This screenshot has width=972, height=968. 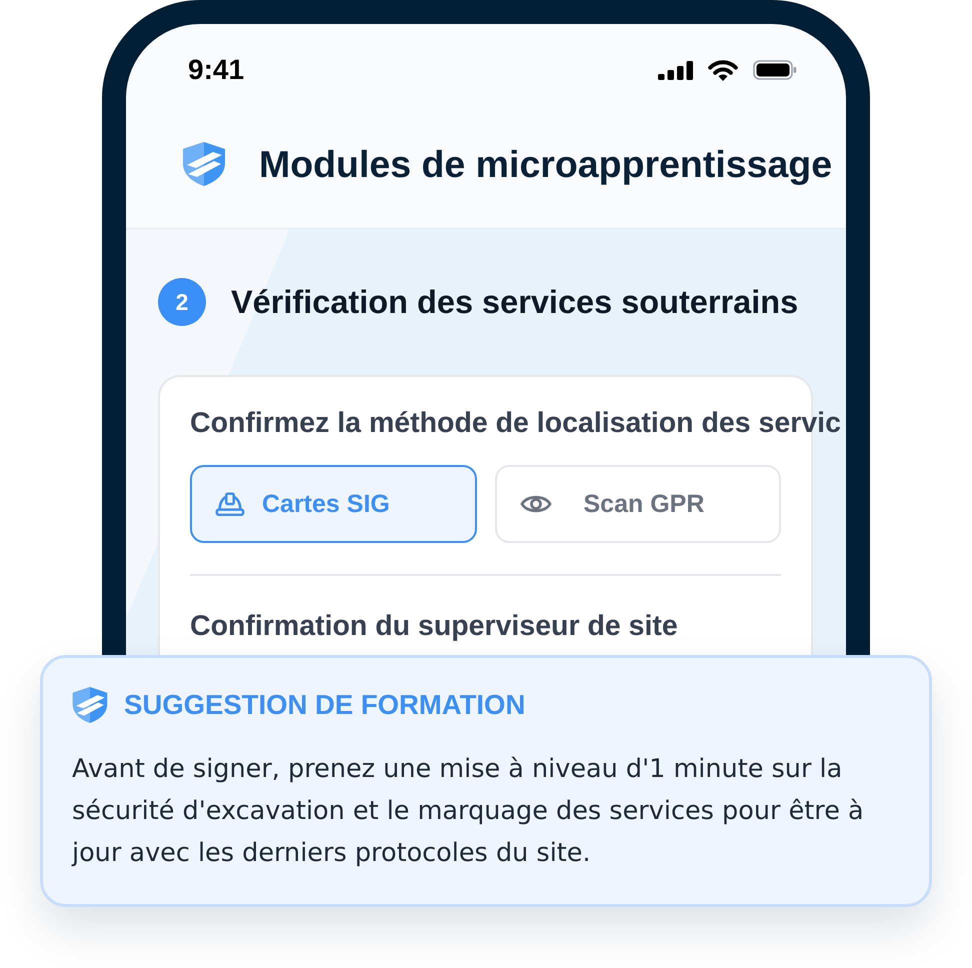 I want to click on section-label: Confirmation du superviseur de site, so click(x=434, y=626).